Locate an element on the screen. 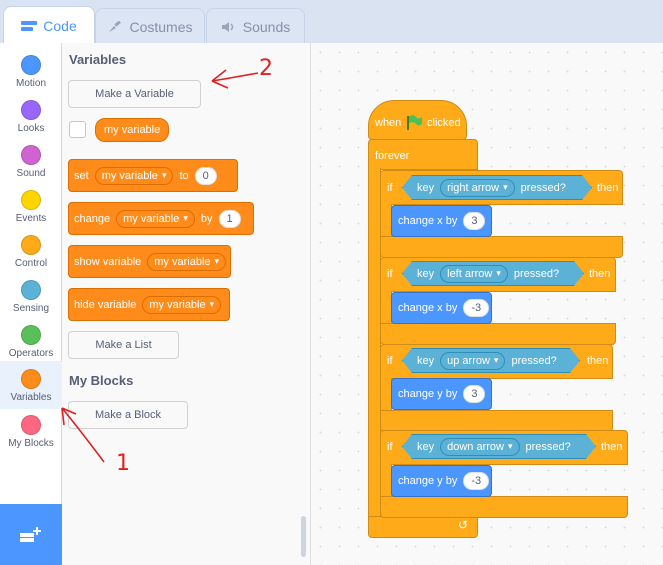 Image resolution: width=663 pixels, height=565 pixels. category-looks: Looks is located at coordinates (31, 116).